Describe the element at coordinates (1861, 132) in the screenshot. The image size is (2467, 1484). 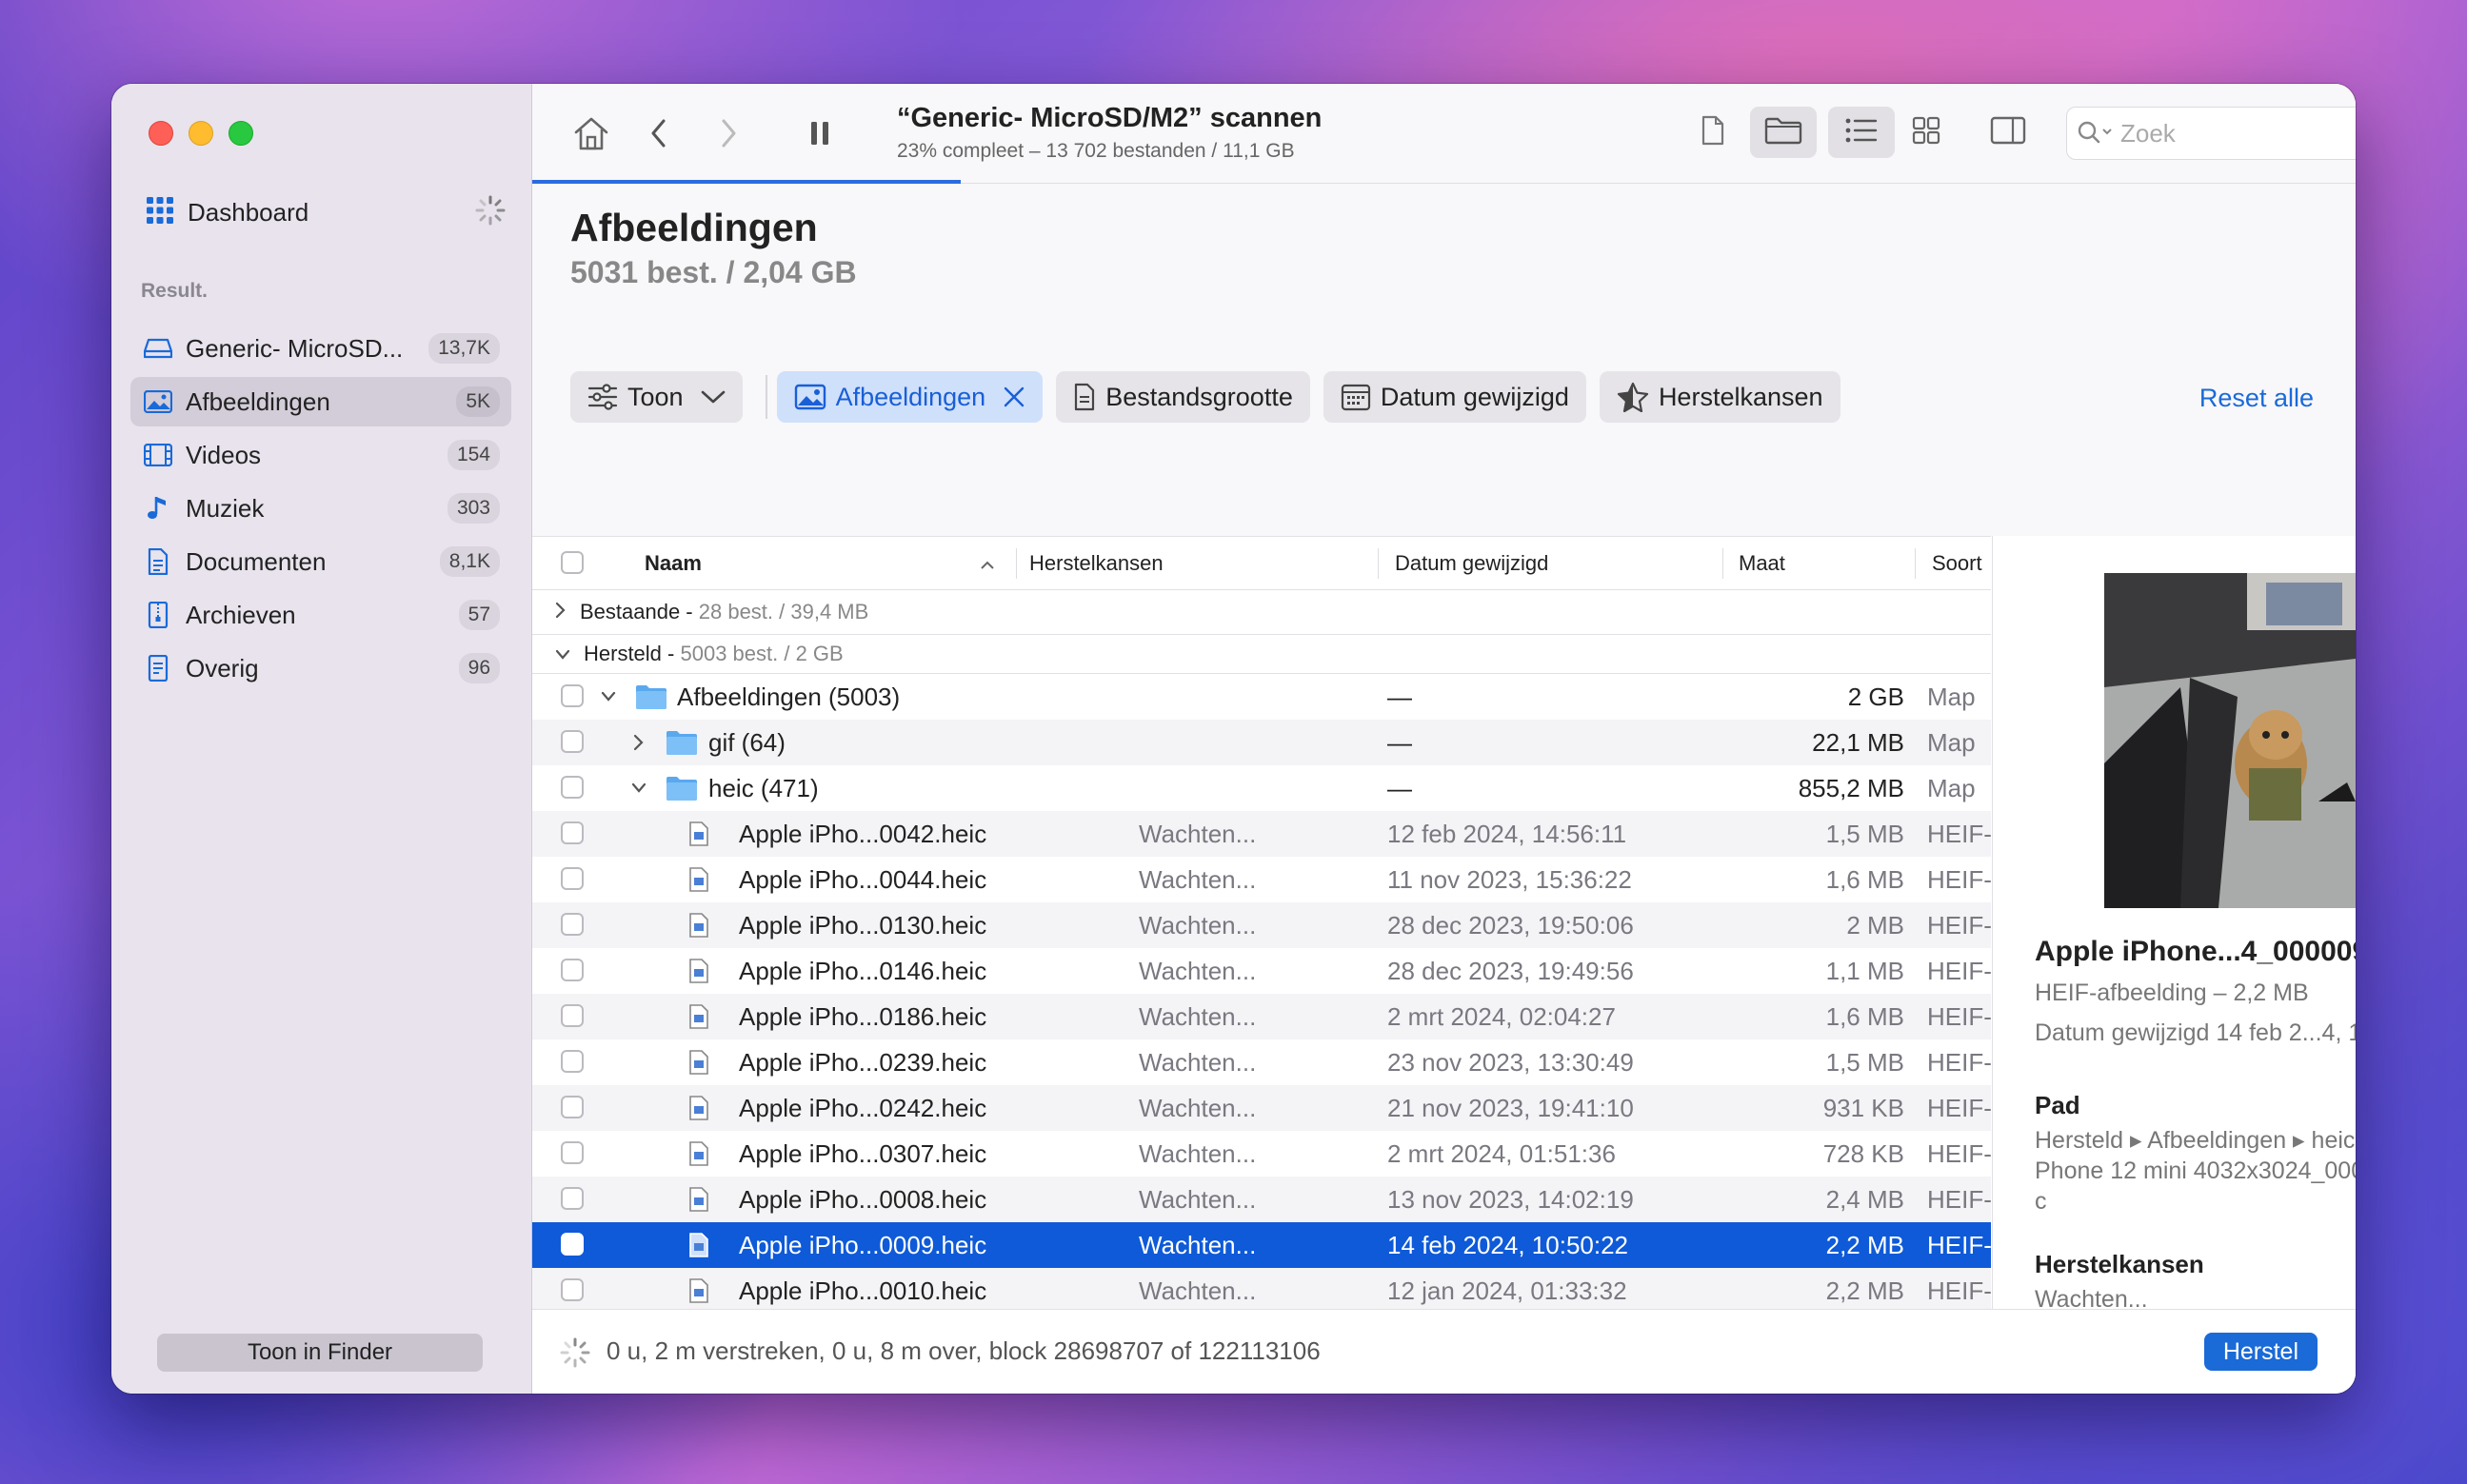
I see `list-view-button` at that location.